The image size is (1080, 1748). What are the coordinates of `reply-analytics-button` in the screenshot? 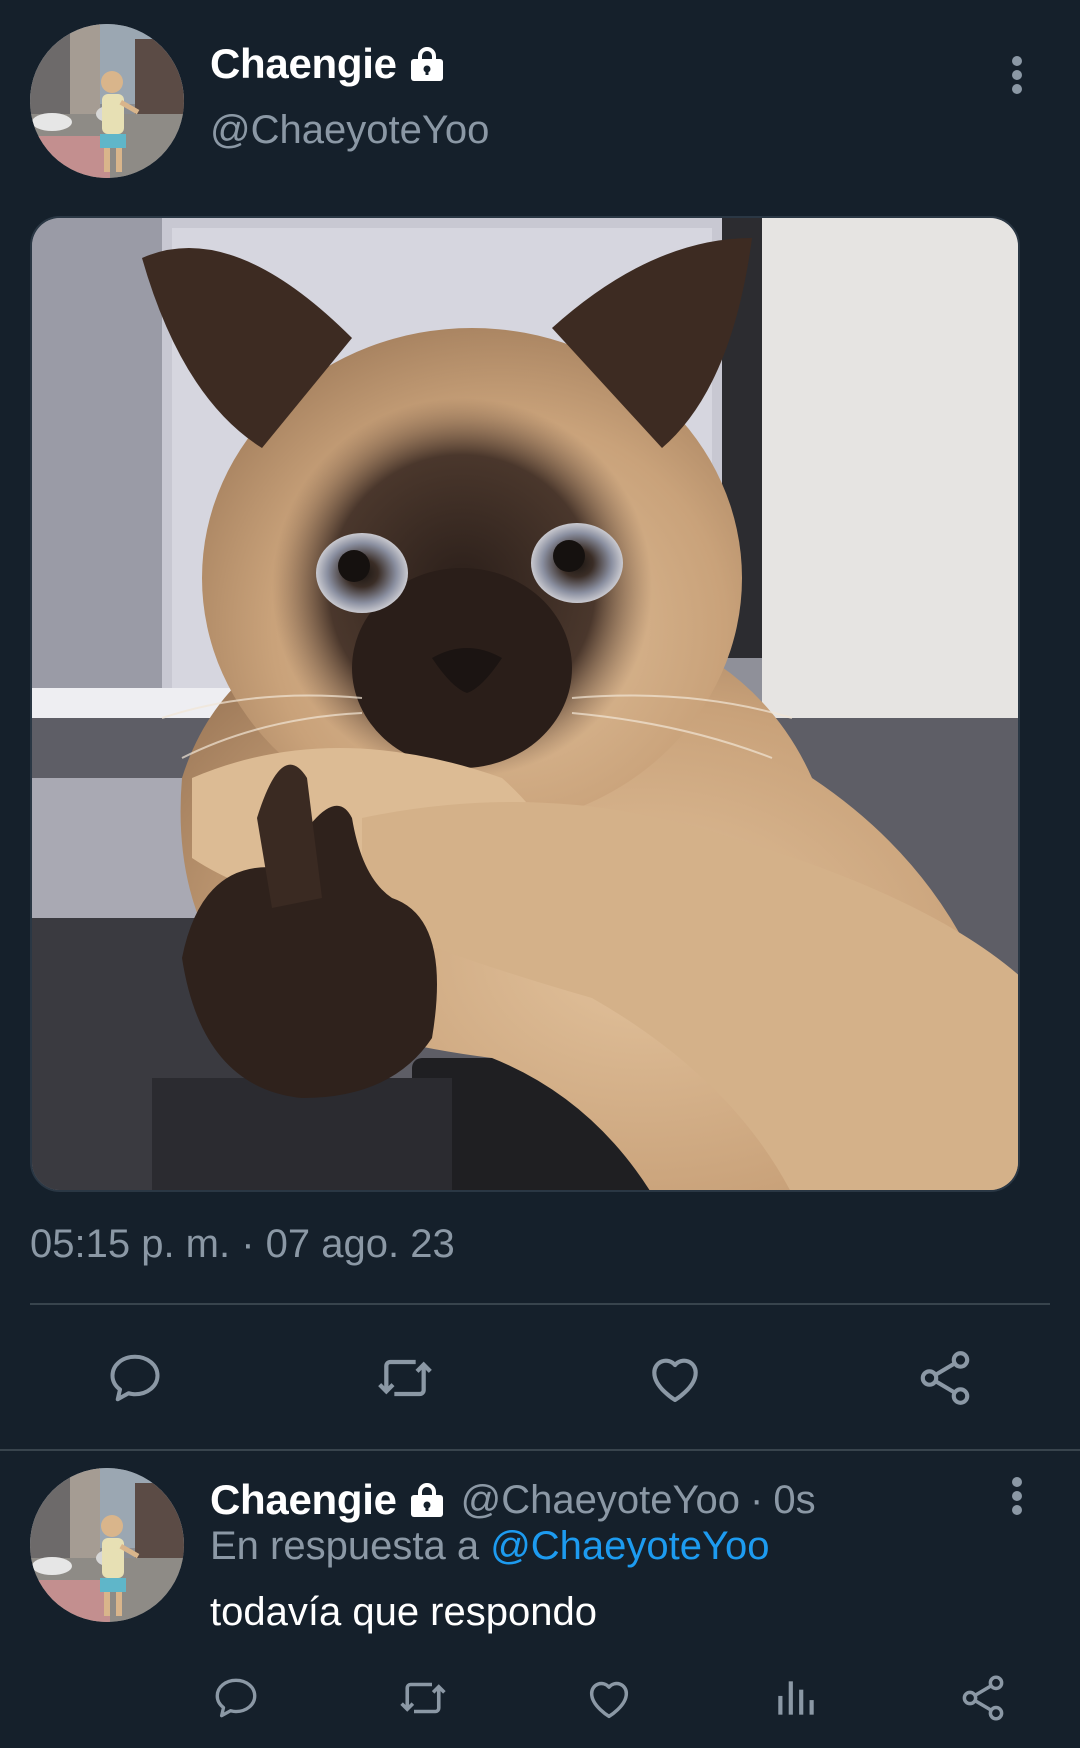 It's located at (796, 1698).